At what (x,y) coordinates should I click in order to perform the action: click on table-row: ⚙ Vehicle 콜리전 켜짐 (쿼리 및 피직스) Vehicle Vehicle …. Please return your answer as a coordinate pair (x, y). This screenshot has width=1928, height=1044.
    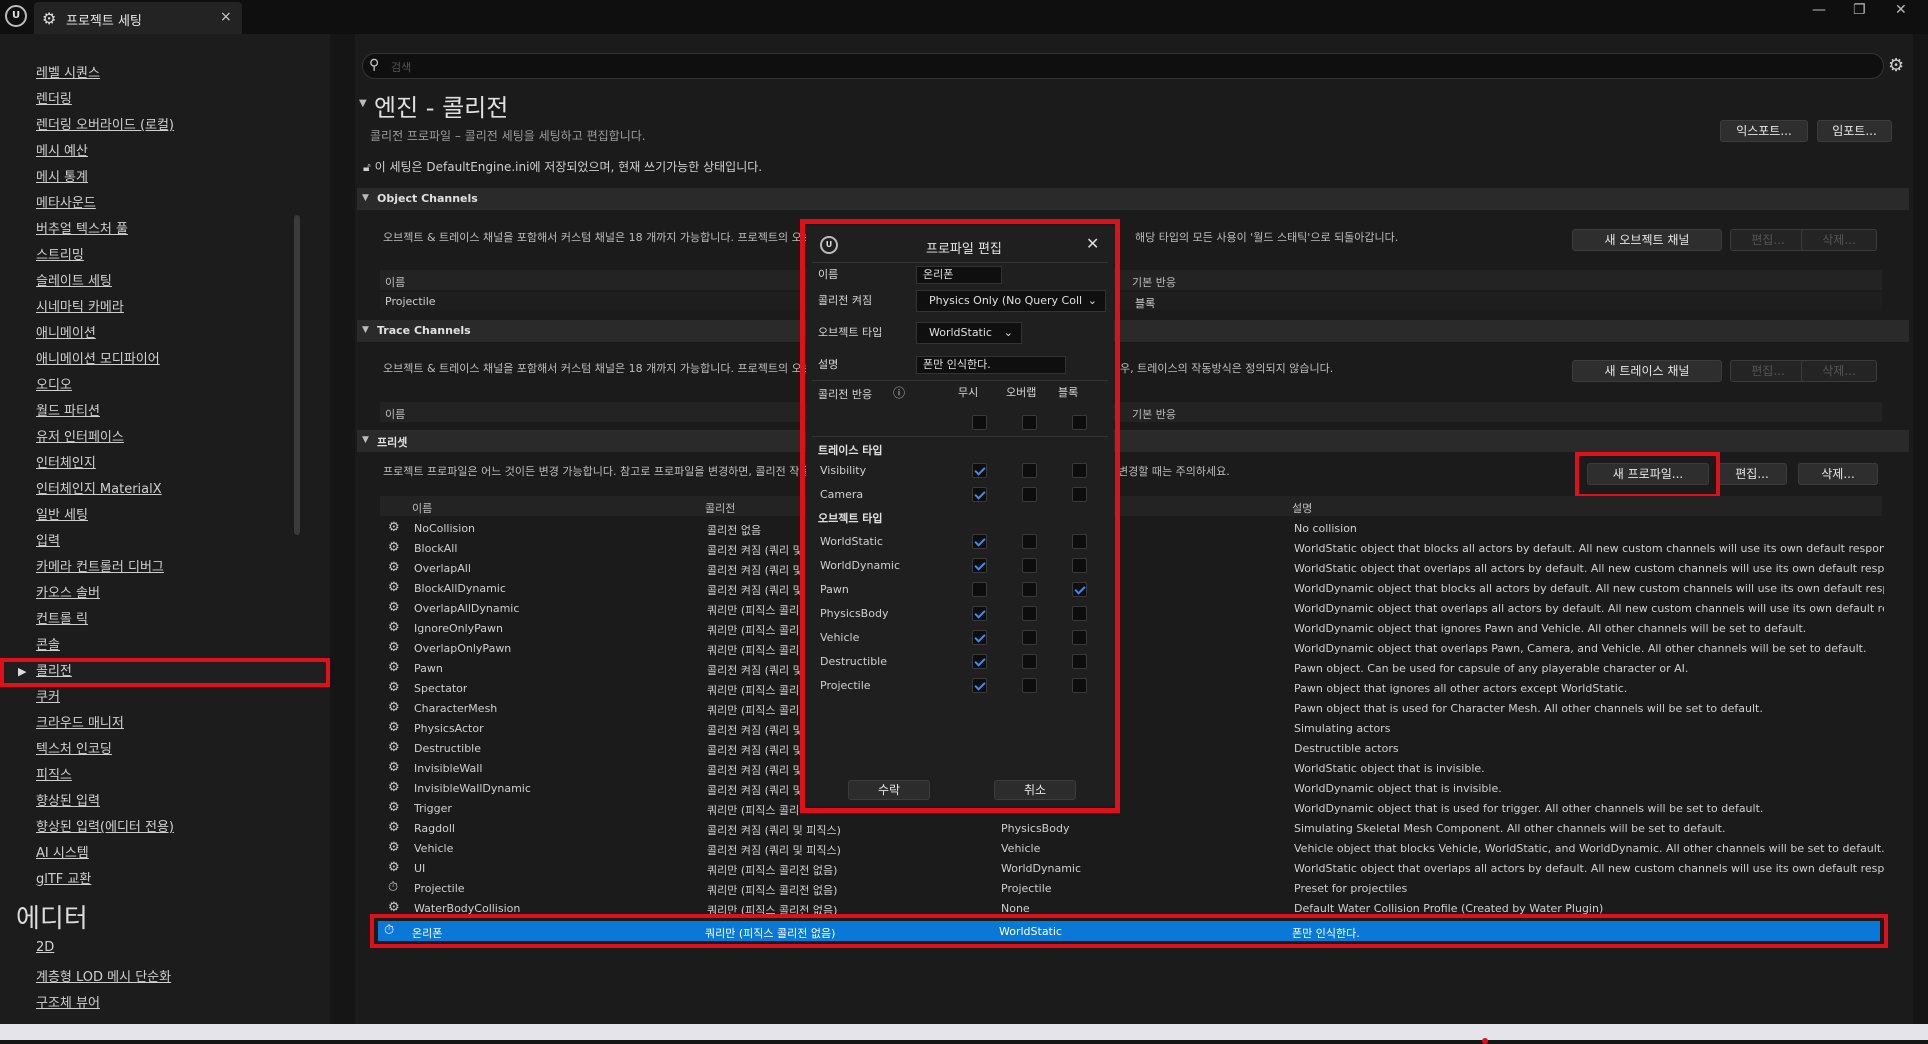
    Looking at the image, I should click on (1132, 848).